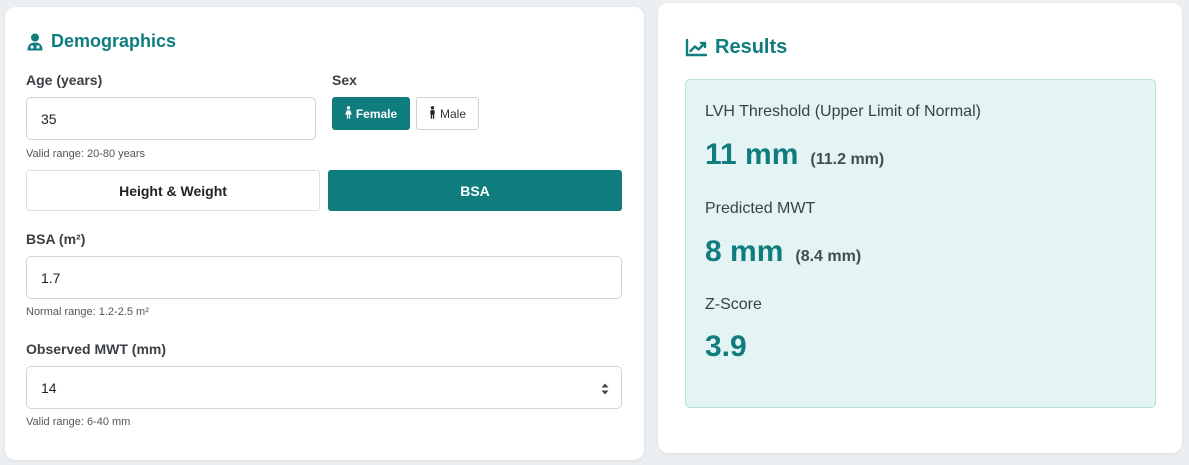 The image size is (1189, 465). I want to click on lvh-threshold-label: LVH Threshold (Upper Limit of Normal), so click(843, 111).